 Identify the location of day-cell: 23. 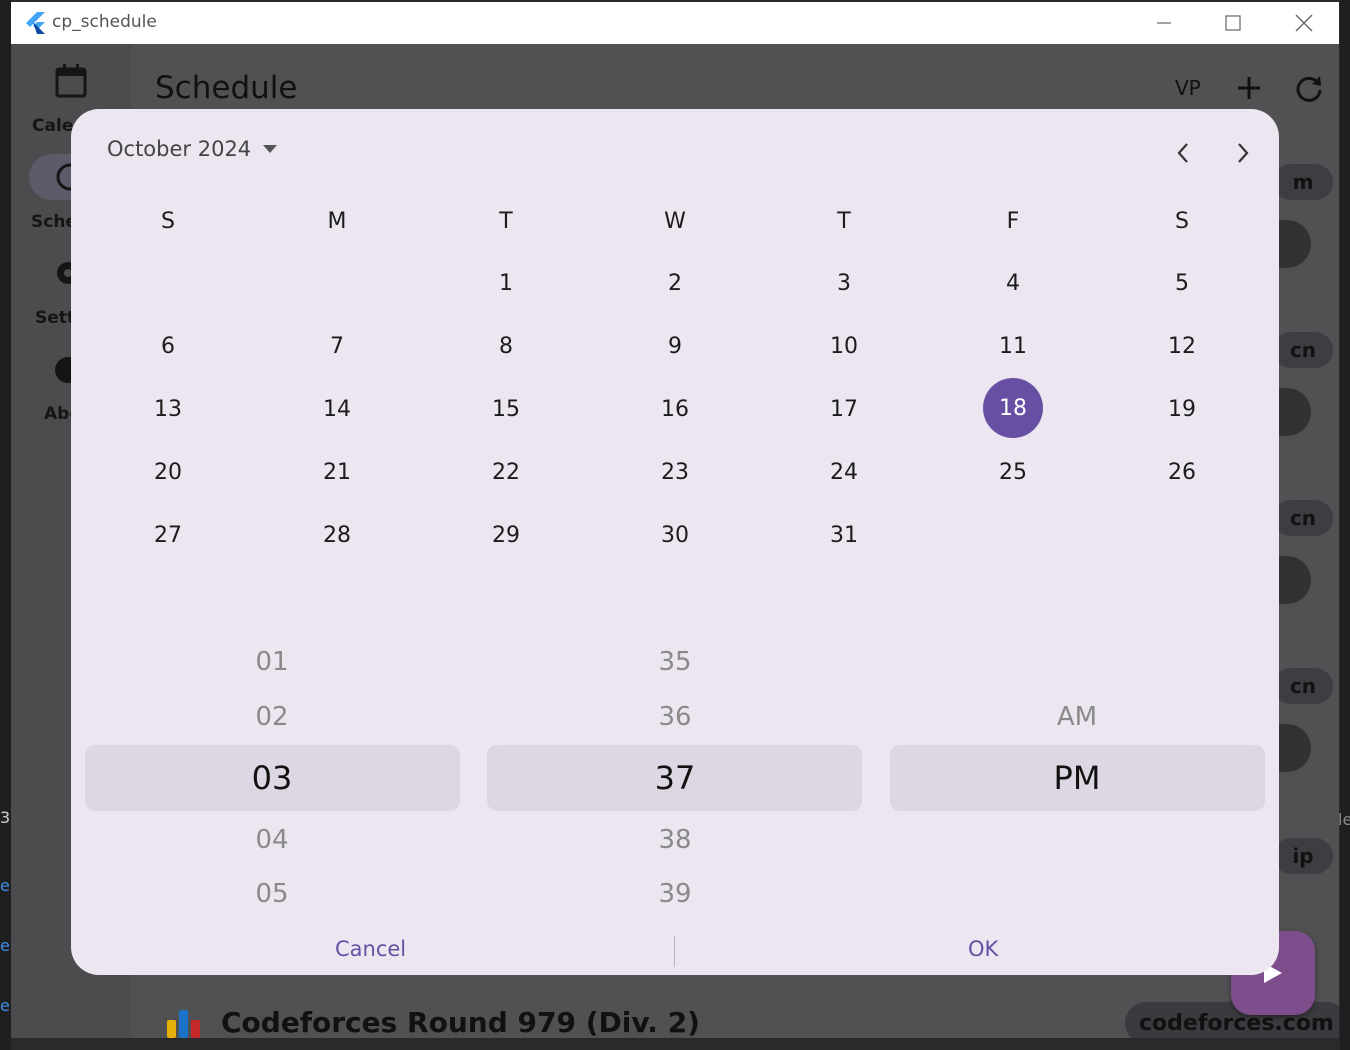
(675, 472).